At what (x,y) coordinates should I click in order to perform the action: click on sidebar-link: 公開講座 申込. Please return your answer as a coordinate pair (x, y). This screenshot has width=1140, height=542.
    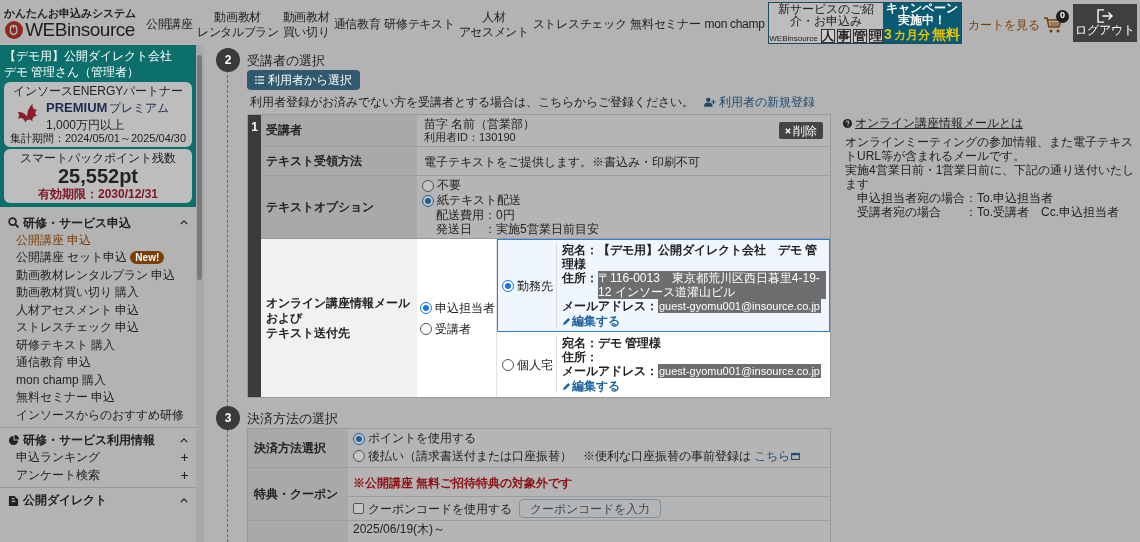
    Looking at the image, I should click on (54, 240).